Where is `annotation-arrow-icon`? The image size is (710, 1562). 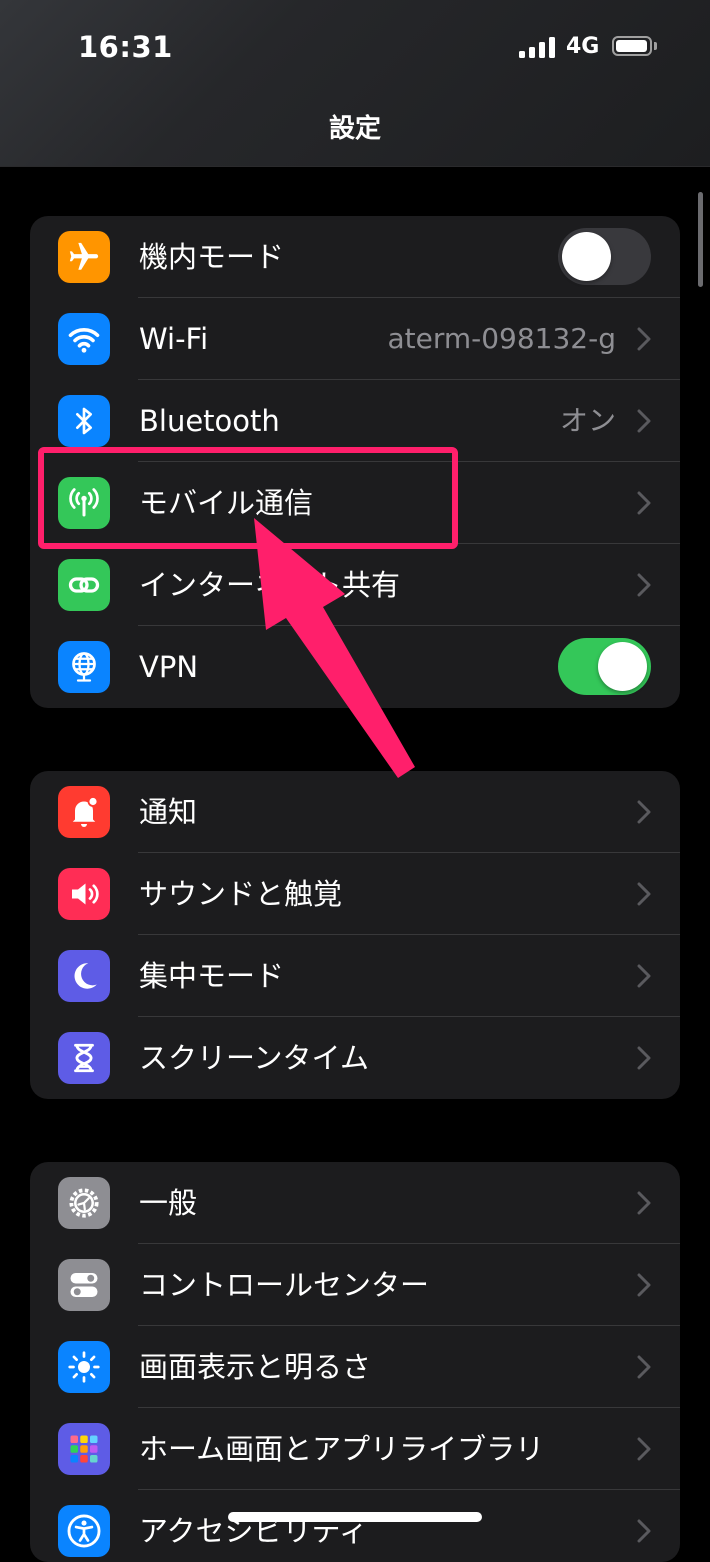 annotation-arrow-icon is located at coordinates (334, 648).